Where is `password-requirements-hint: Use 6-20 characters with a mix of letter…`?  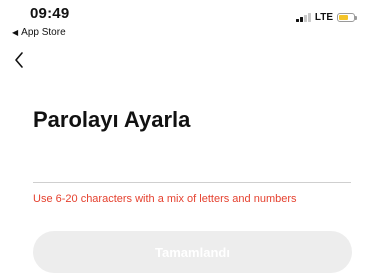
password-requirements-hint: Use 6-20 characters with a mix of letter… is located at coordinates (165, 199).